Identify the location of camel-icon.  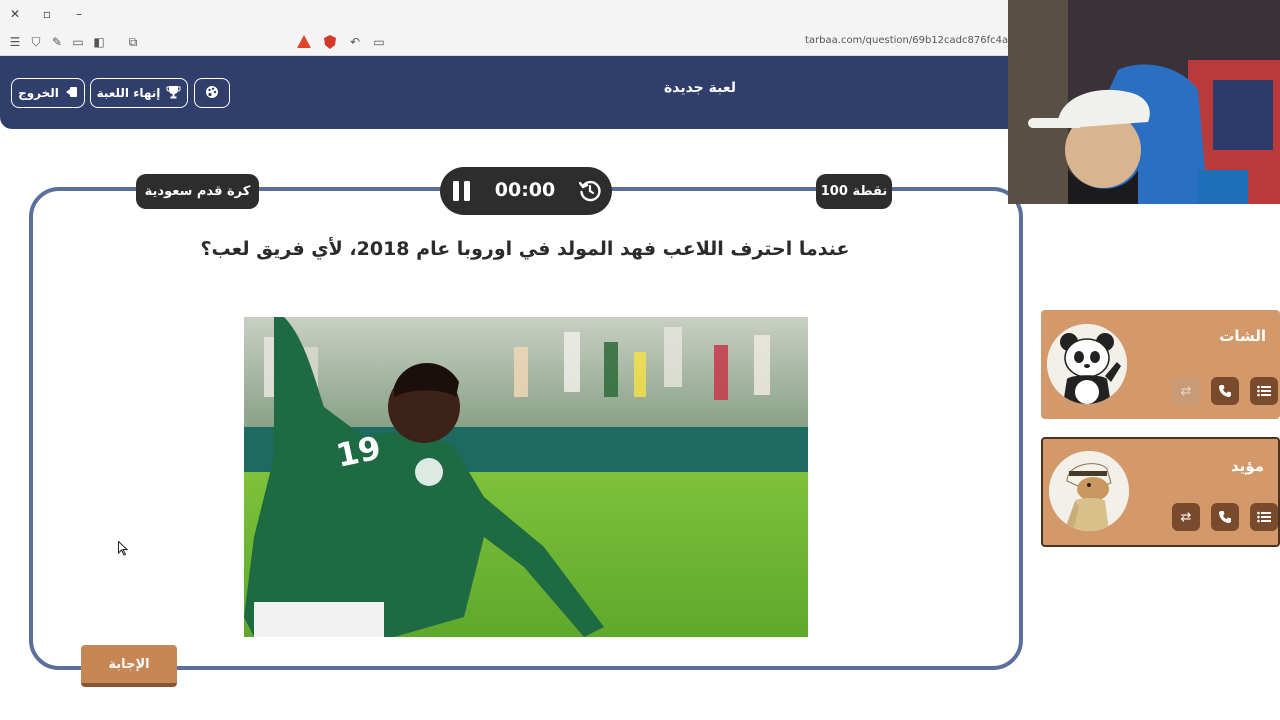
(1089, 491).